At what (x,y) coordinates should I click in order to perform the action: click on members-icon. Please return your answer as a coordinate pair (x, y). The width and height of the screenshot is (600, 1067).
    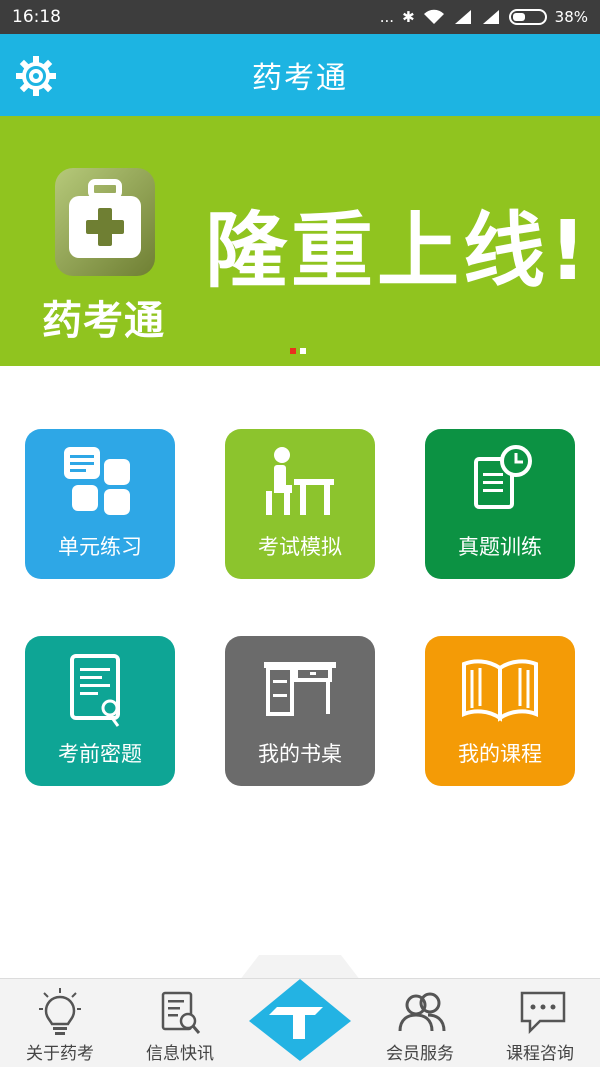
    Looking at the image, I should click on (422, 1012).